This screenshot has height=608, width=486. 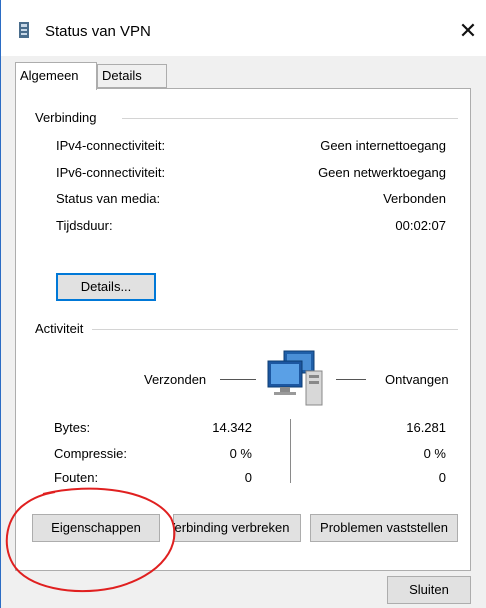 What do you see at coordinates (61, 328) in the screenshot?
I see `activity-group-title: Activiteit` at bounding box center [61, 328].